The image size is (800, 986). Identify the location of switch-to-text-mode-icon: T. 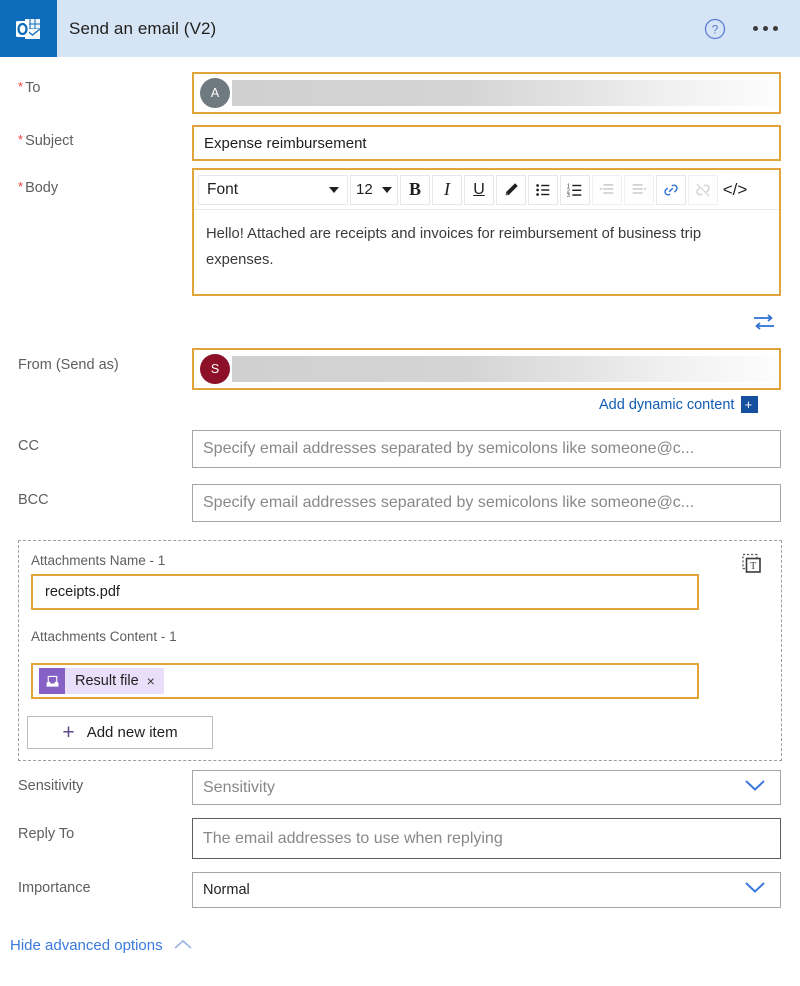
(752, 564).